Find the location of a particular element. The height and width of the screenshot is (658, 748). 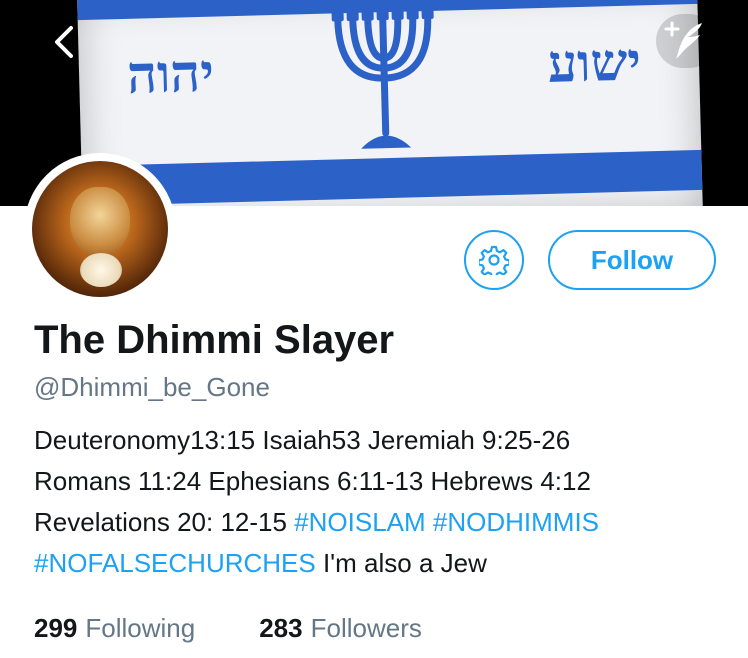

bio-line-3-text: Revelations 20: 12-15 is located at coordinates (164, 522).